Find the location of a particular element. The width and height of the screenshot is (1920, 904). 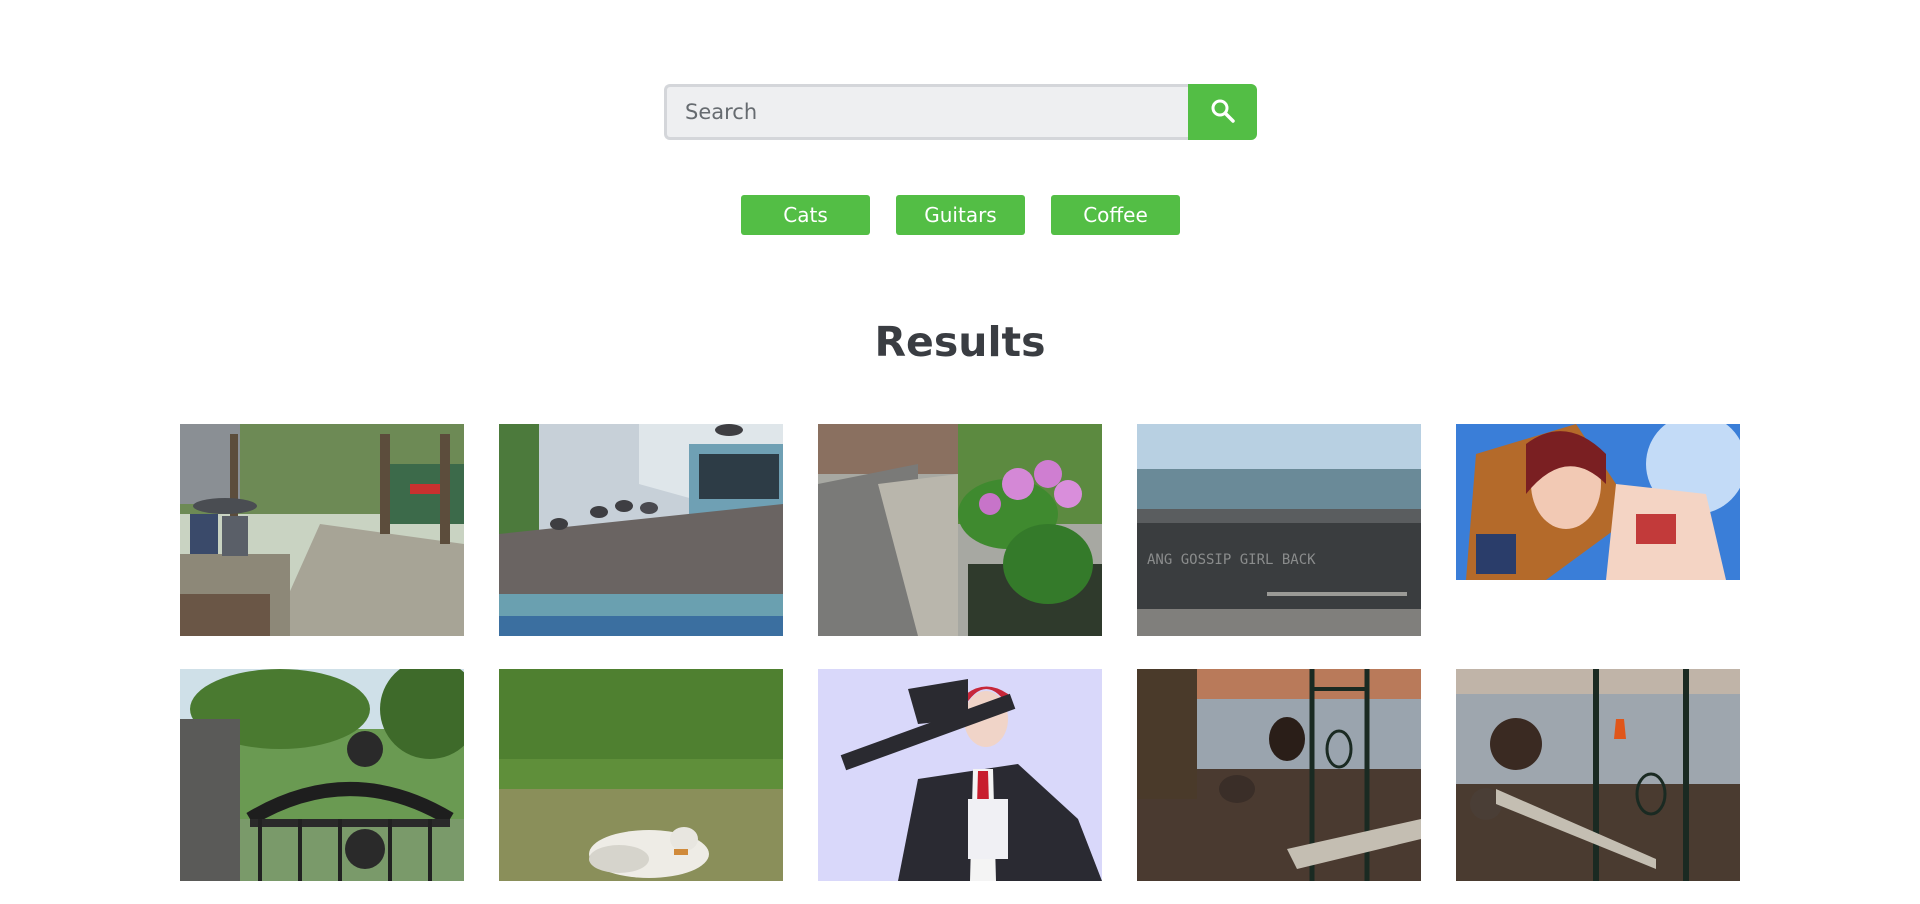

search-button is located at coordinates (1222, 112).